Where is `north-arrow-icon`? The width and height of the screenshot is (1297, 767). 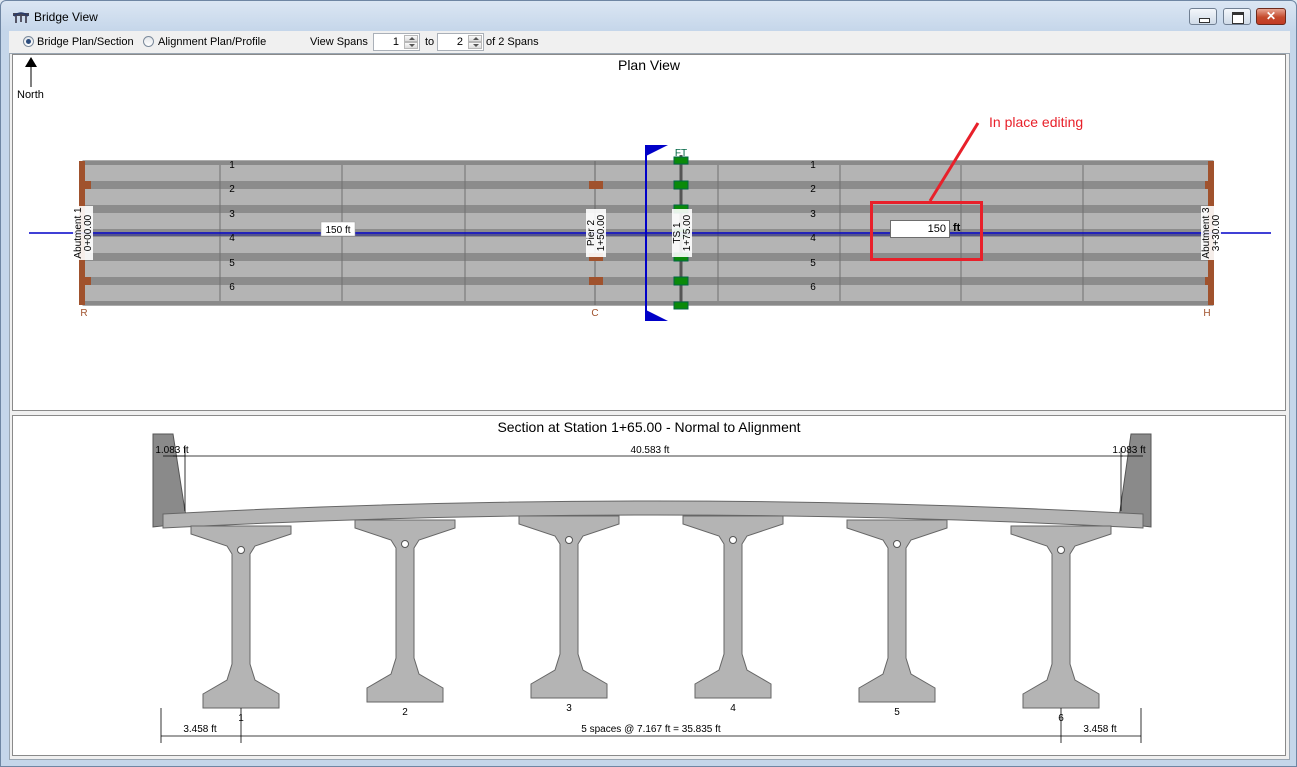
north-arrow-icon is located at coordinates (31, 72).